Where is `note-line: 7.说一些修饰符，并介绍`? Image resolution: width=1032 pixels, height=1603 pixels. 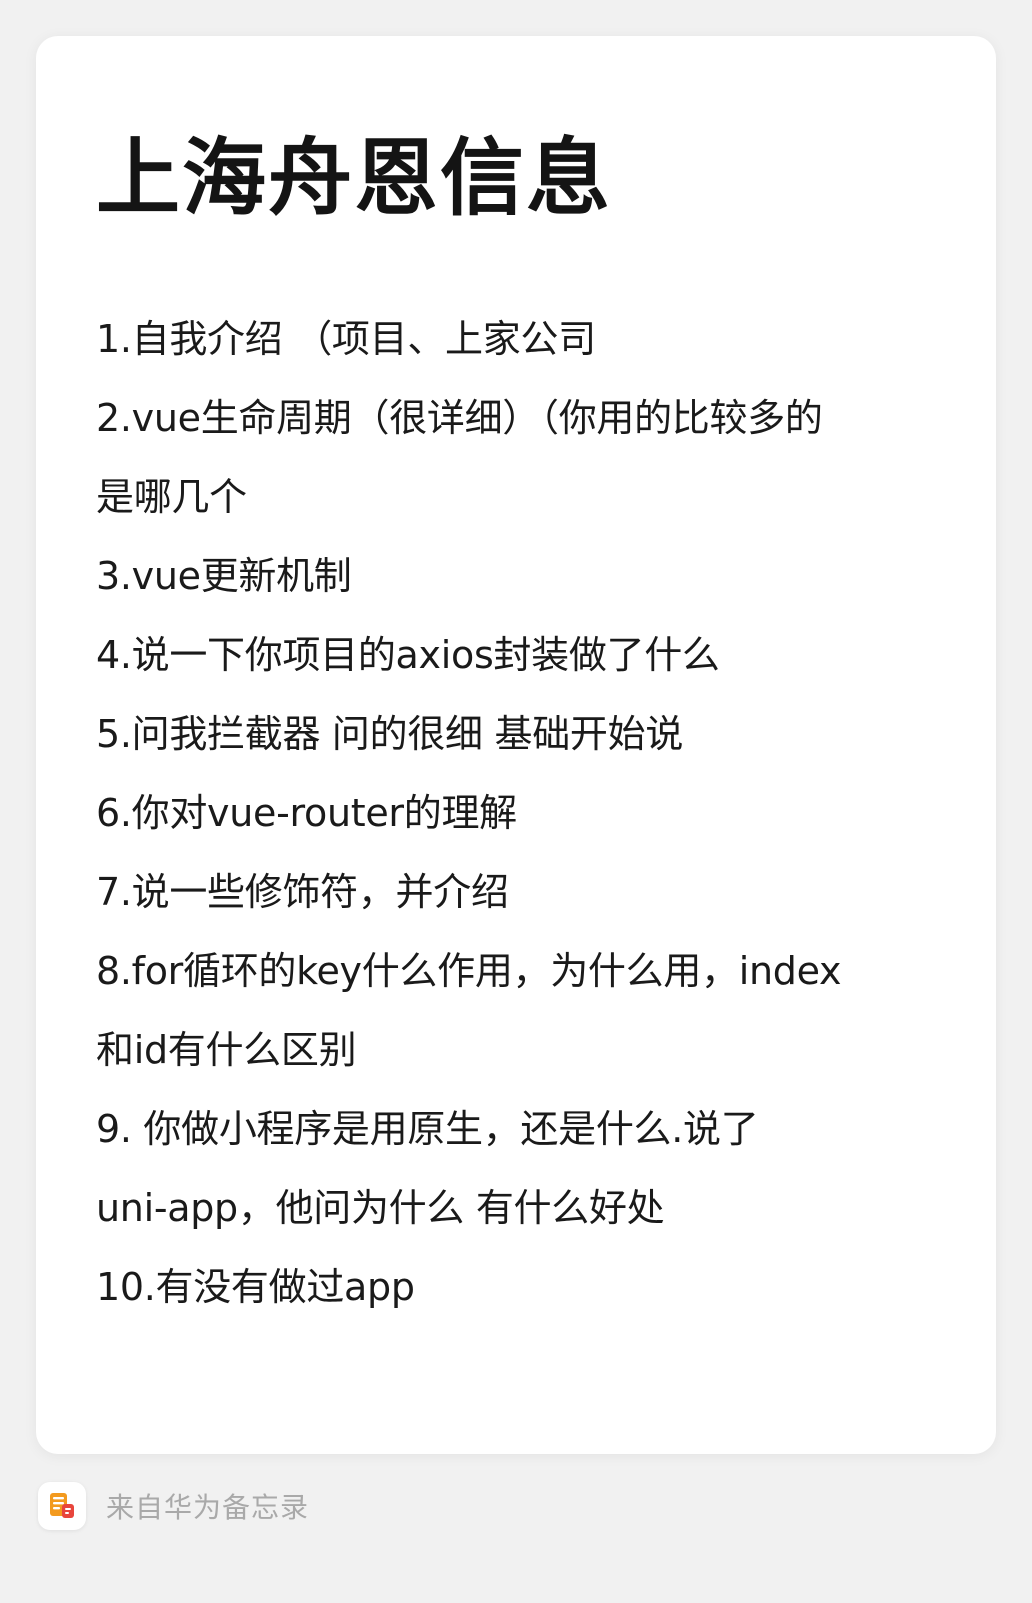 note-line: 7.说一些修饰符，并介绍 is located at coordinates (302, 892).